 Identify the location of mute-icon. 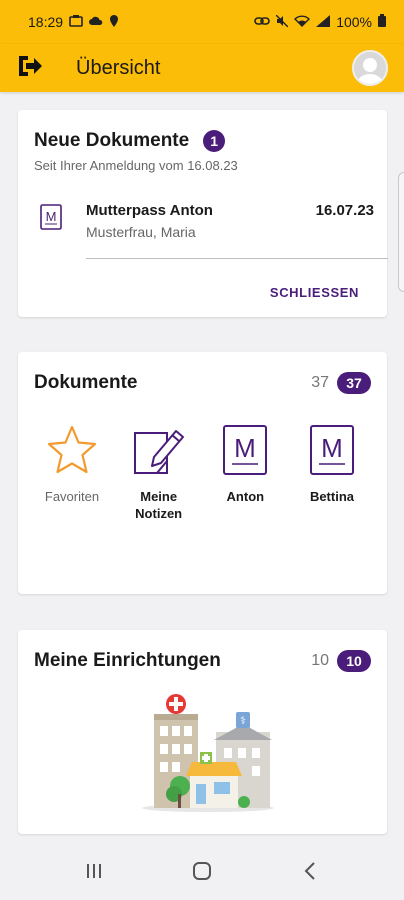
(282, 22).